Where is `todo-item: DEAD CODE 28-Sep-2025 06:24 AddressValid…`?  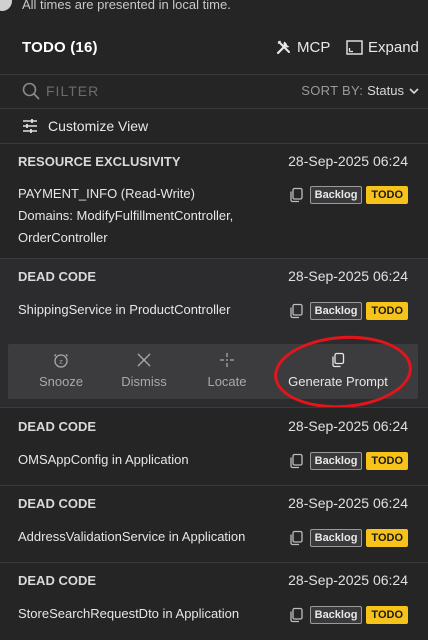
todo-item: DEAD CODE 28-Sep-2025 06:24 AddressValid… is located at coordinates (214, 524).